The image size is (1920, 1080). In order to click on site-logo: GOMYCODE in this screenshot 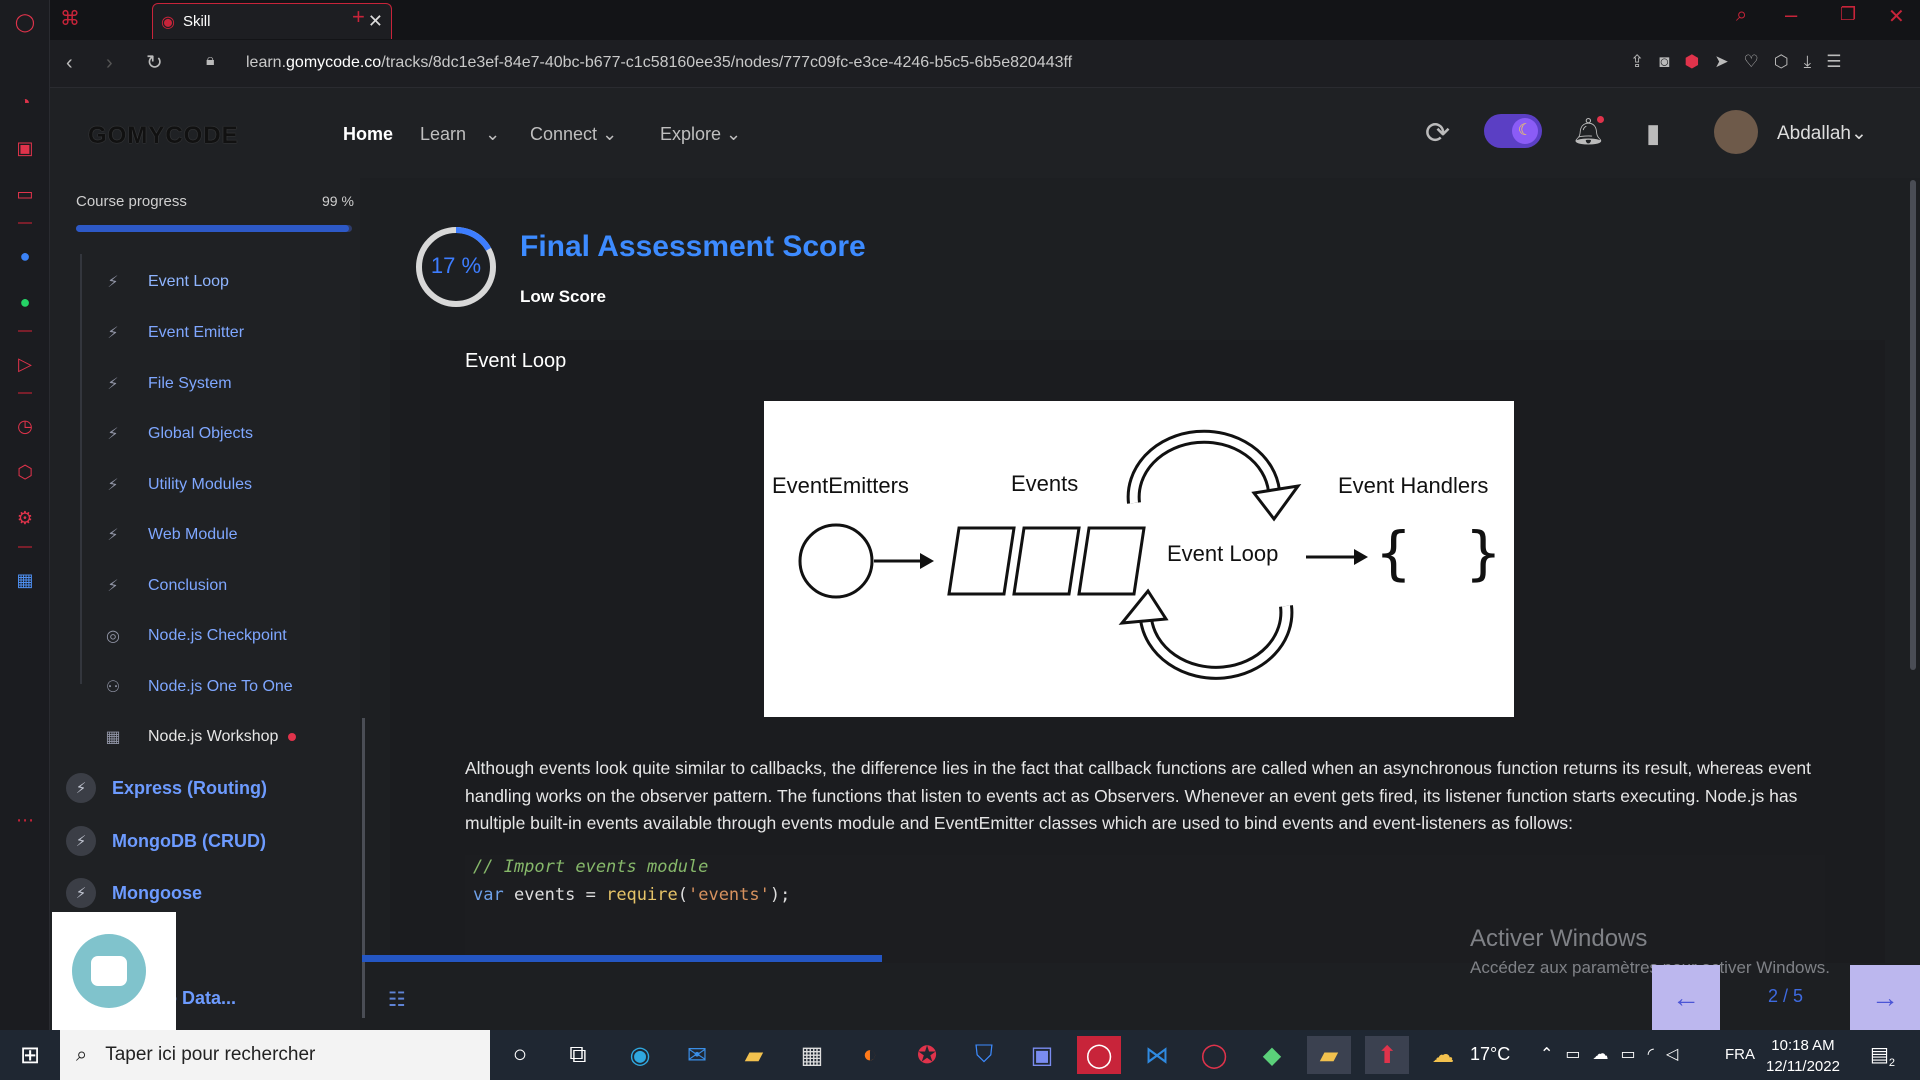, I will do `click(163, 136)`.